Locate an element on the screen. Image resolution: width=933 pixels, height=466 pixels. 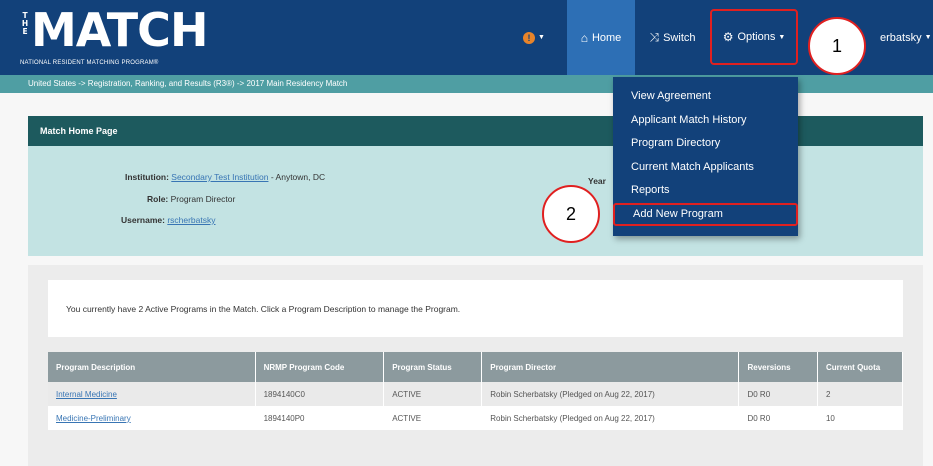
nav-user-menu: erbatsky ▼ is located at coordinates (906, 37).